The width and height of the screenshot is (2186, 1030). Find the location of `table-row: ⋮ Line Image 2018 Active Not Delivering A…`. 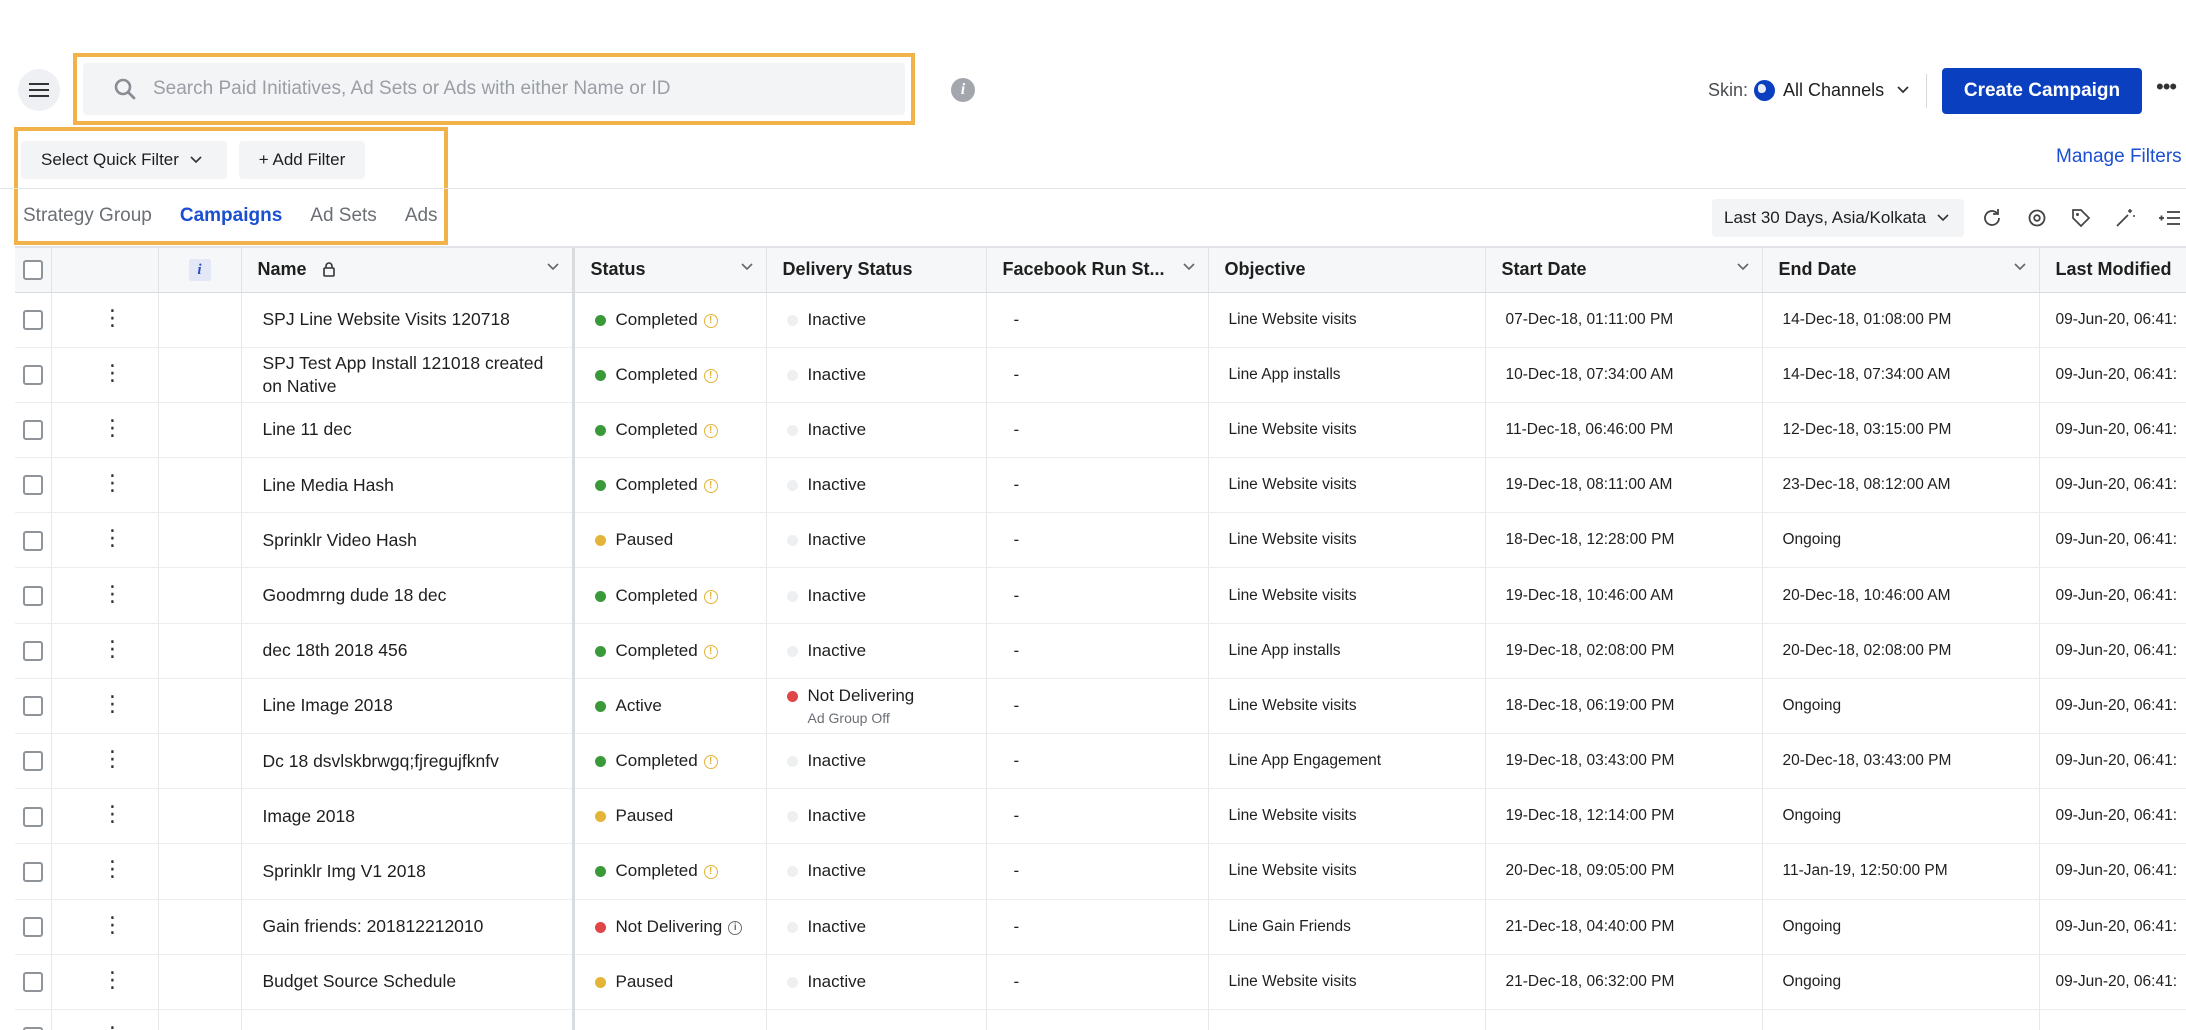

table-row: ⋮ Line Image 2018 Active Not Delivering A… is located at coordinates (1100, 706).